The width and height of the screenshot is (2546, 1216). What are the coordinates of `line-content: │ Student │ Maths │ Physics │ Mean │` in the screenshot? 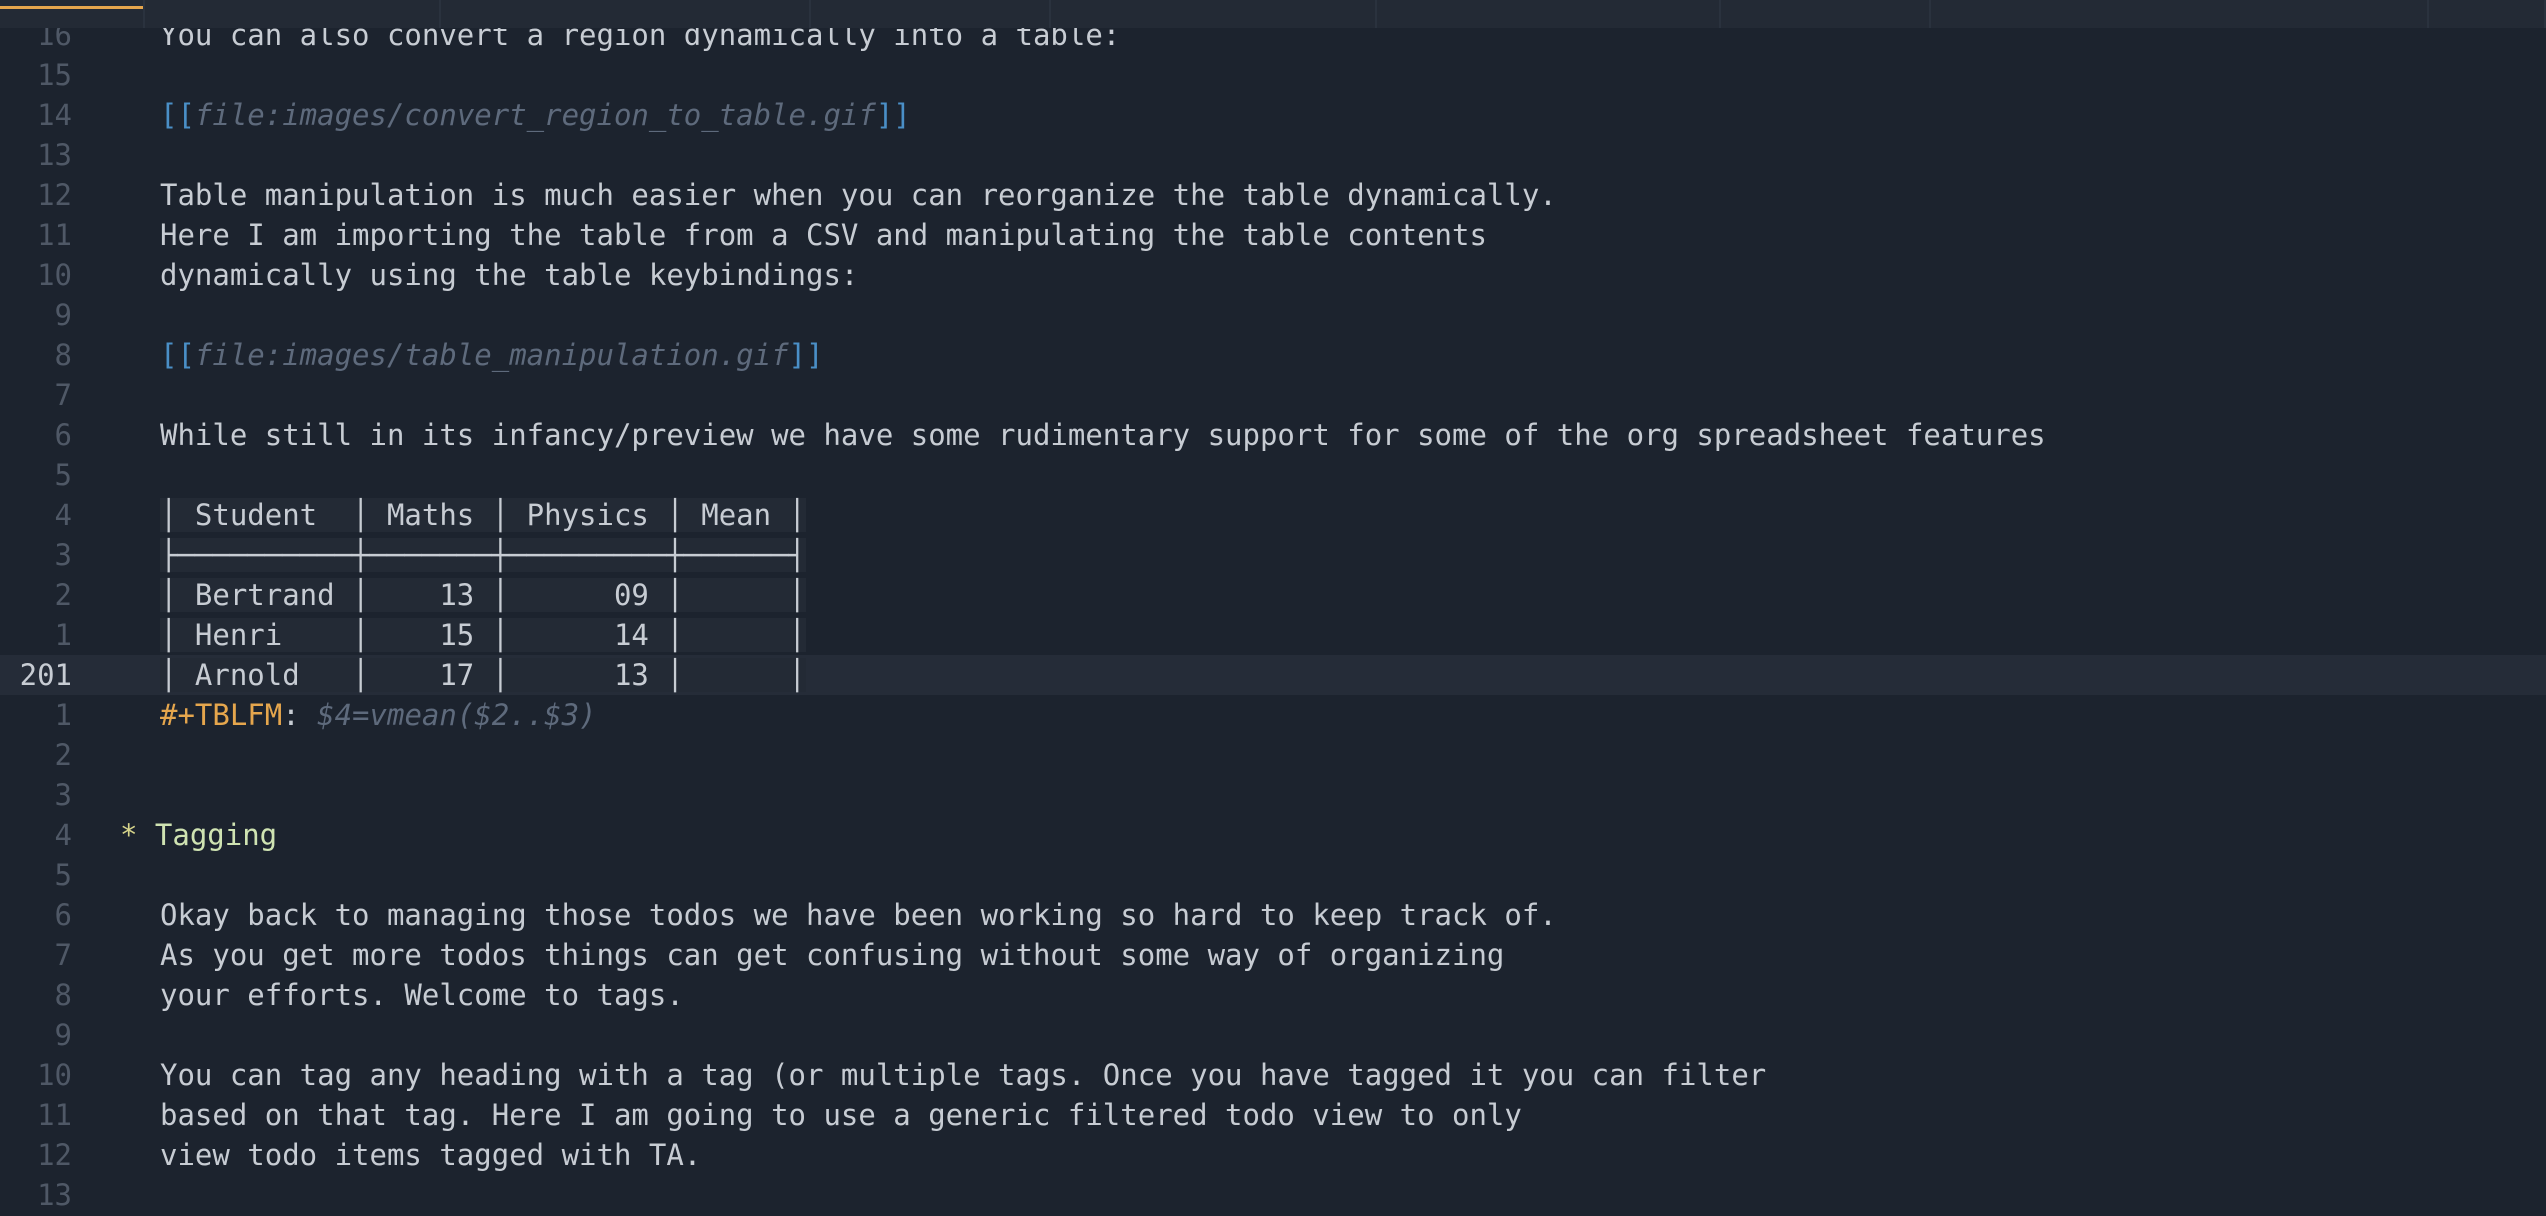 It's located at (483, 515).